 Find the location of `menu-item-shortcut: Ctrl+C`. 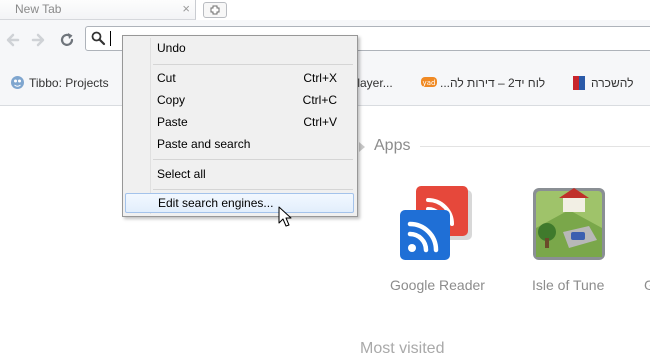

menu-item-shortcut: Ctrl+C is located at coordinates (319, 100).